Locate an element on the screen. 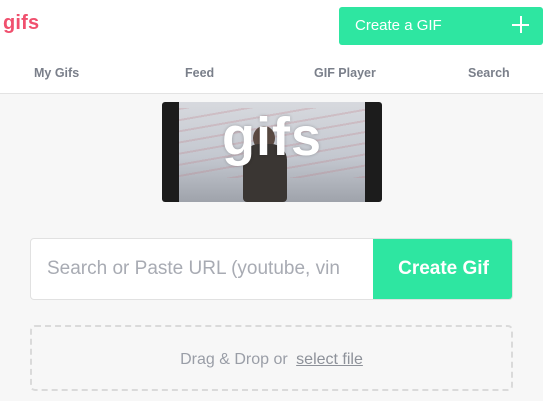  nav-item-gif-player: GIF Player is located at coordinates (345, 73).